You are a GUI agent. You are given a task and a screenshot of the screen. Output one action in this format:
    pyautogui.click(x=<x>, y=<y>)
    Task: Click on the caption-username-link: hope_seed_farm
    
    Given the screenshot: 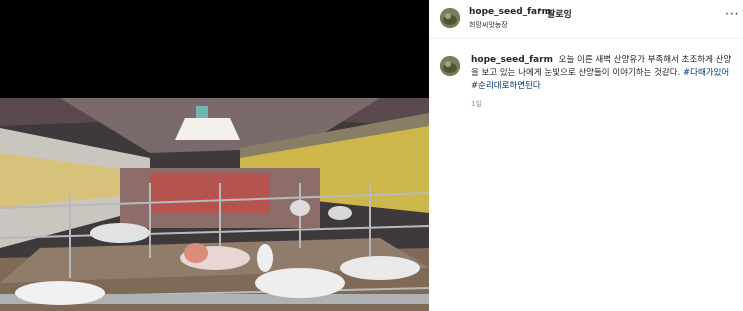 What is the action you would take?
    pyautogui.click(x=512, y=60)
    